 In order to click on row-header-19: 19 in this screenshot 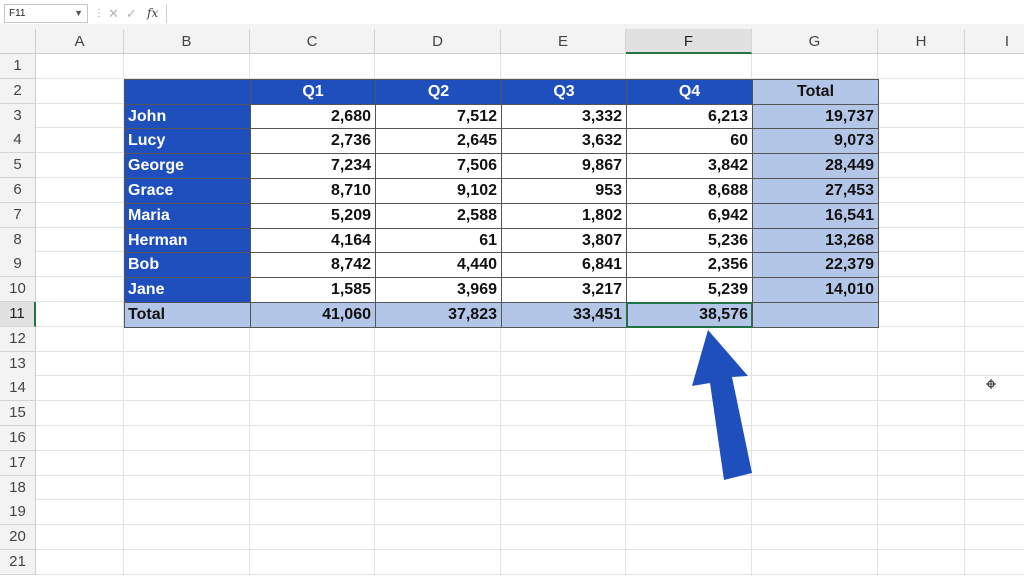, I will do `click(18, 513)`.